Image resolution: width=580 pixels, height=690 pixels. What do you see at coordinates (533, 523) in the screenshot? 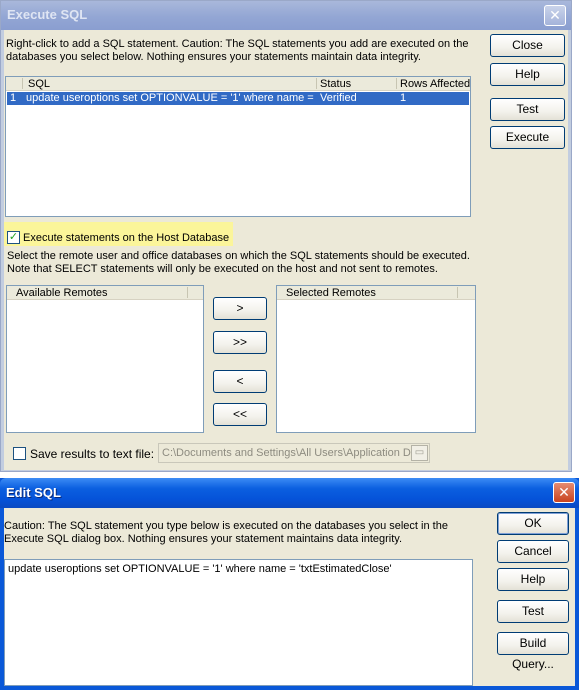
I see `ok-button: OK` at bounding box center [533, 523].